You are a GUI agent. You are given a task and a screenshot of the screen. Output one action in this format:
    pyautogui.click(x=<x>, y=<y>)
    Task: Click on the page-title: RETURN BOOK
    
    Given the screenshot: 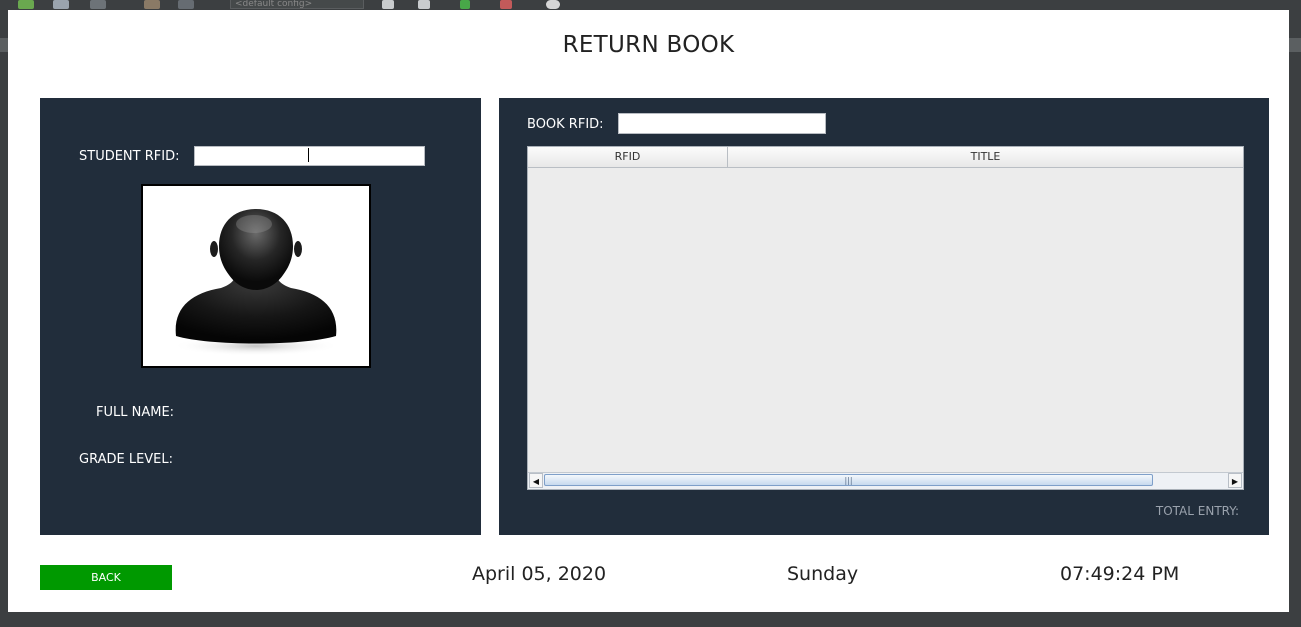 What is the action you would take?
    pyautogui.click(x=648, y=45)
    